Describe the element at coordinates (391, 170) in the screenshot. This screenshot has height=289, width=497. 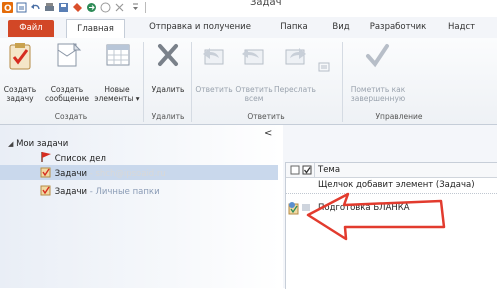
I see `grid-header: Тема` at that location.